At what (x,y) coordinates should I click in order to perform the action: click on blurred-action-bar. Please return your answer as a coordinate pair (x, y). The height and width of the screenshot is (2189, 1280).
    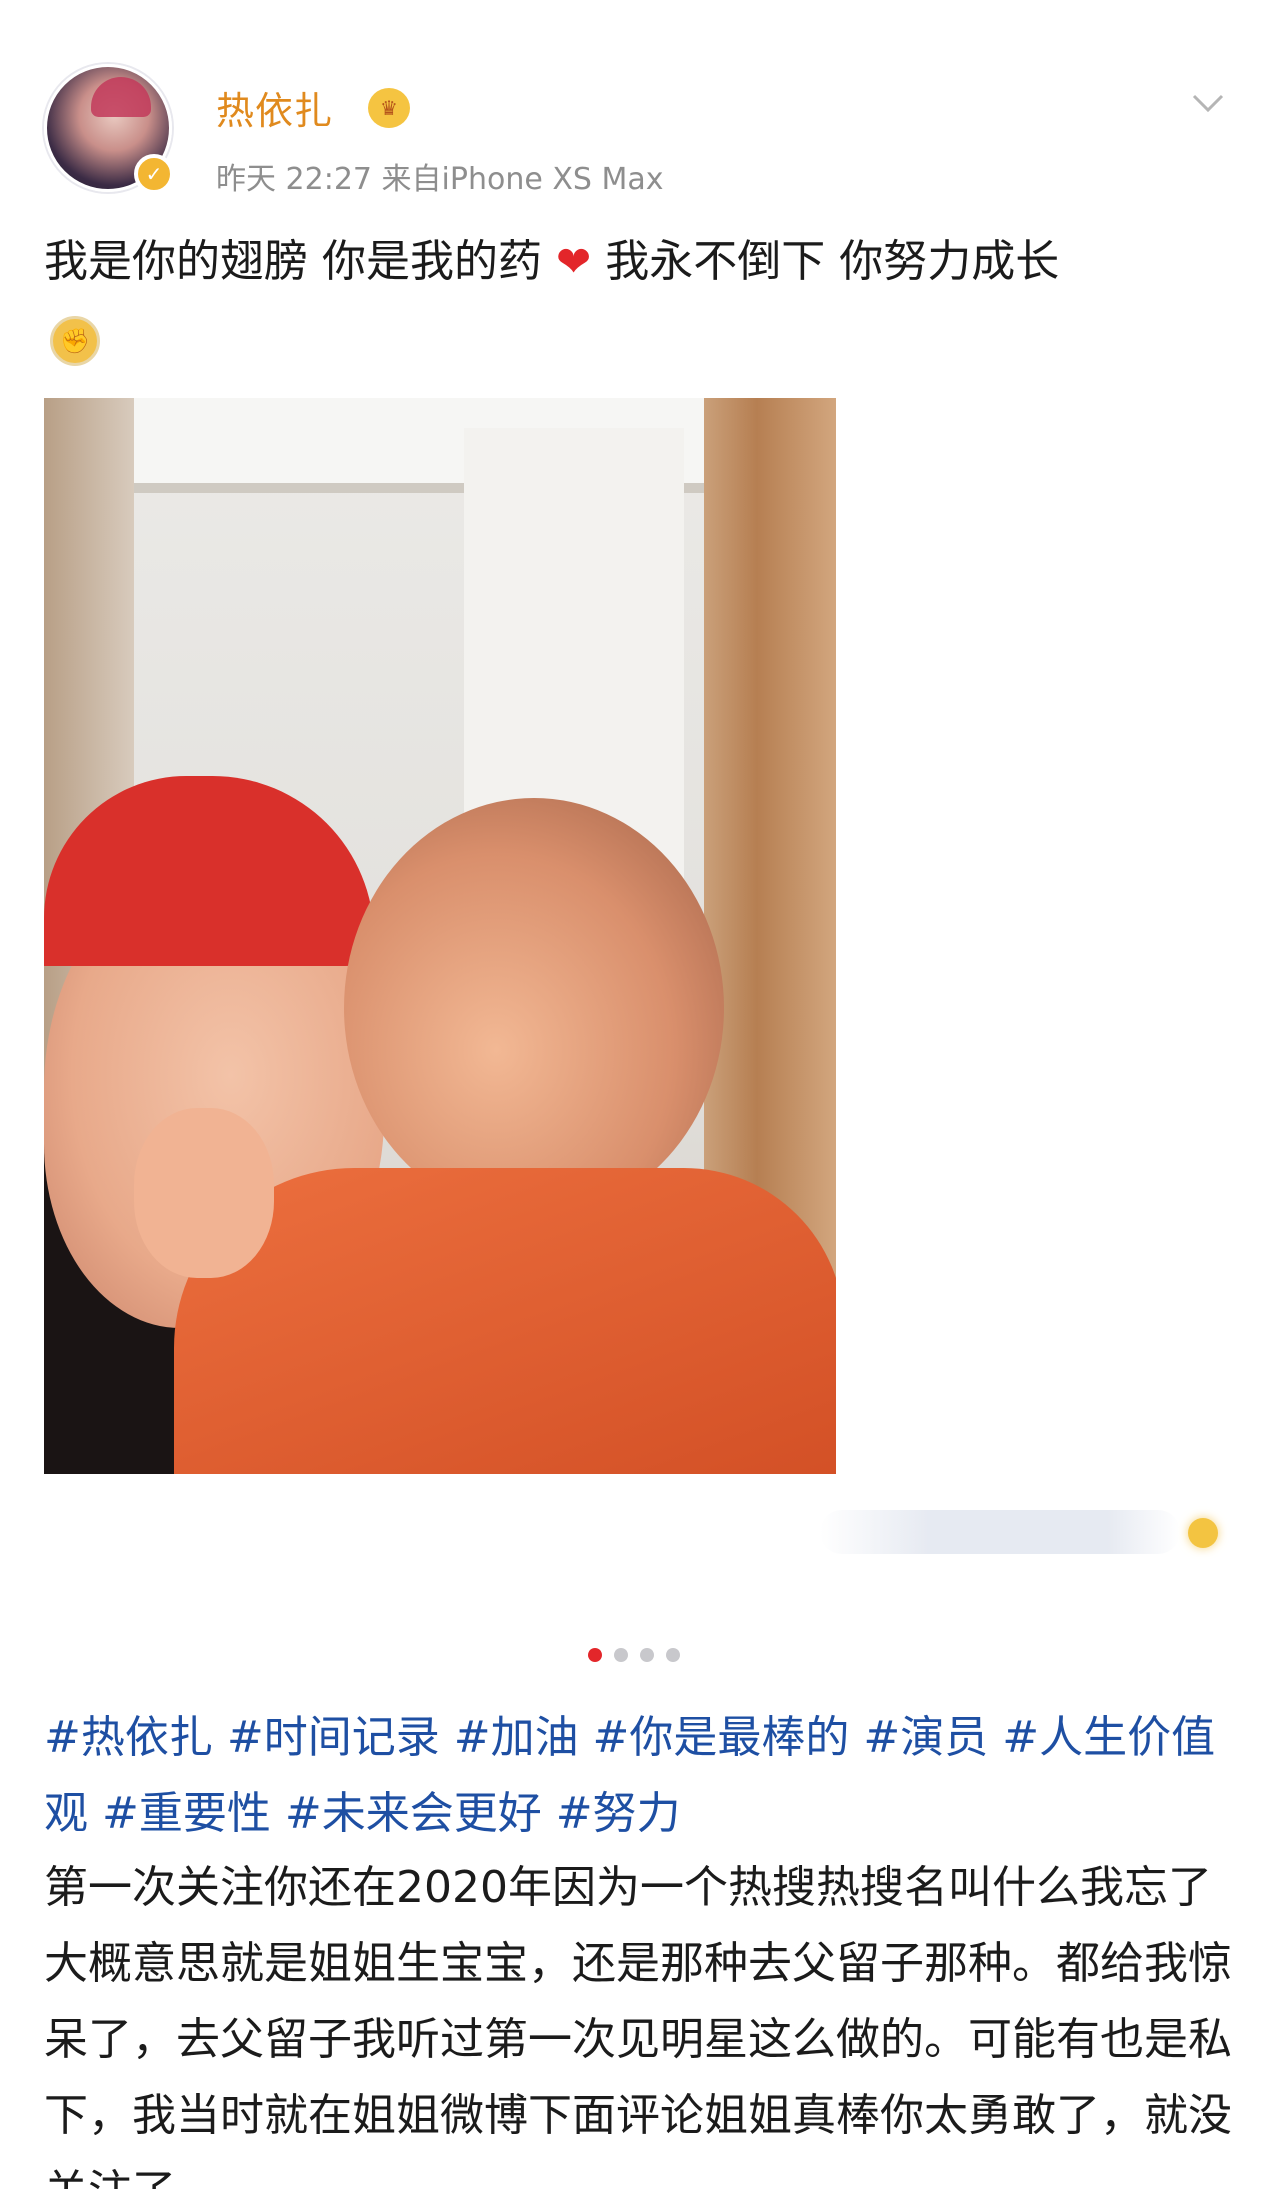
    Looking at the image, I should click on (1000, 1532).